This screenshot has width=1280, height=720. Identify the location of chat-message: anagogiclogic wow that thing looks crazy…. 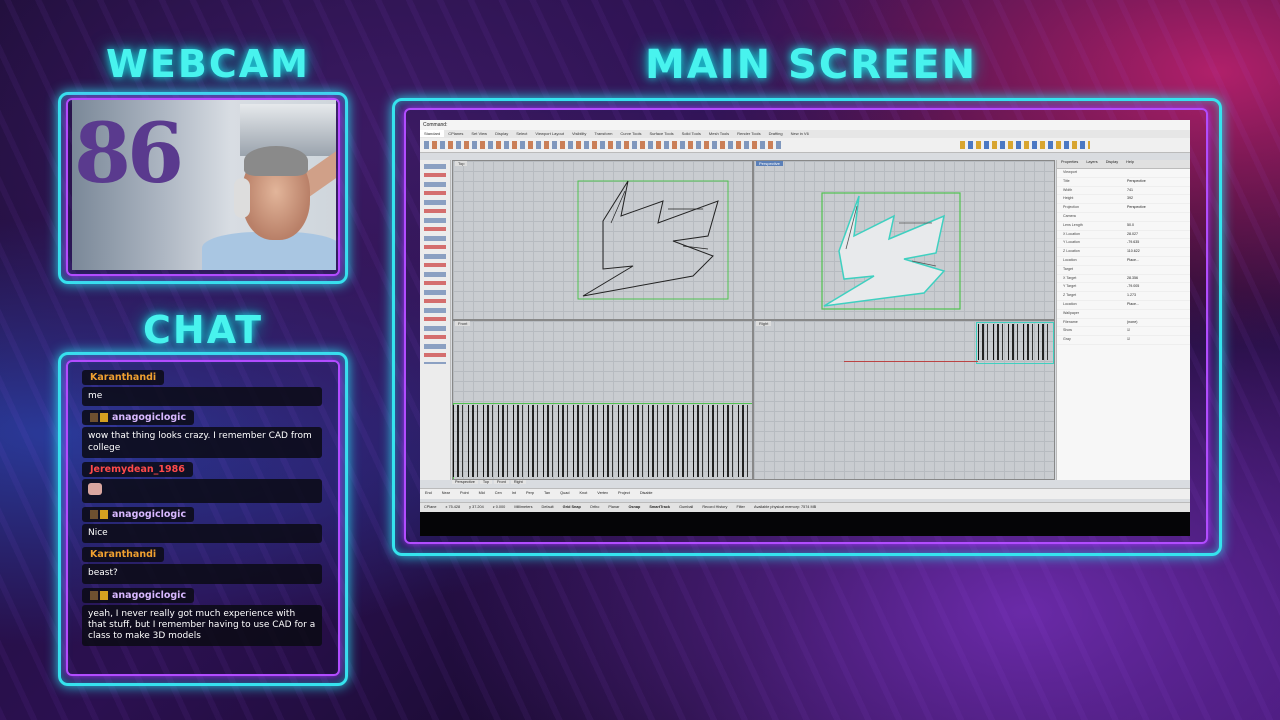
(202, 434).